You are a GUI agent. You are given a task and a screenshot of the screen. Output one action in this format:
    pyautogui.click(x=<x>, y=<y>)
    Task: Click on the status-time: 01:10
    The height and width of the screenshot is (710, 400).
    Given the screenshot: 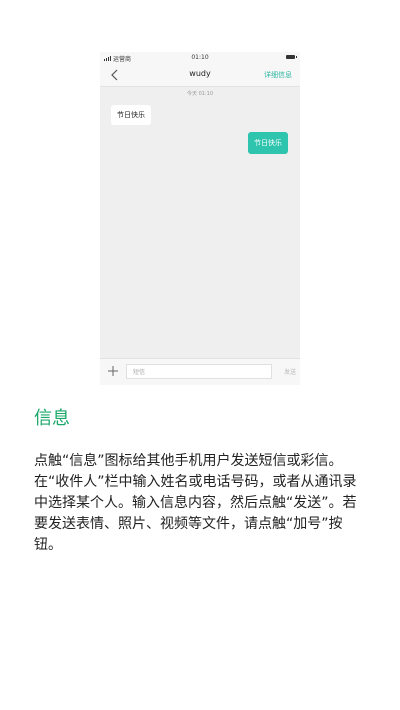 What is the action you would take?
    pyautogui.click(x=200, y=57)
    